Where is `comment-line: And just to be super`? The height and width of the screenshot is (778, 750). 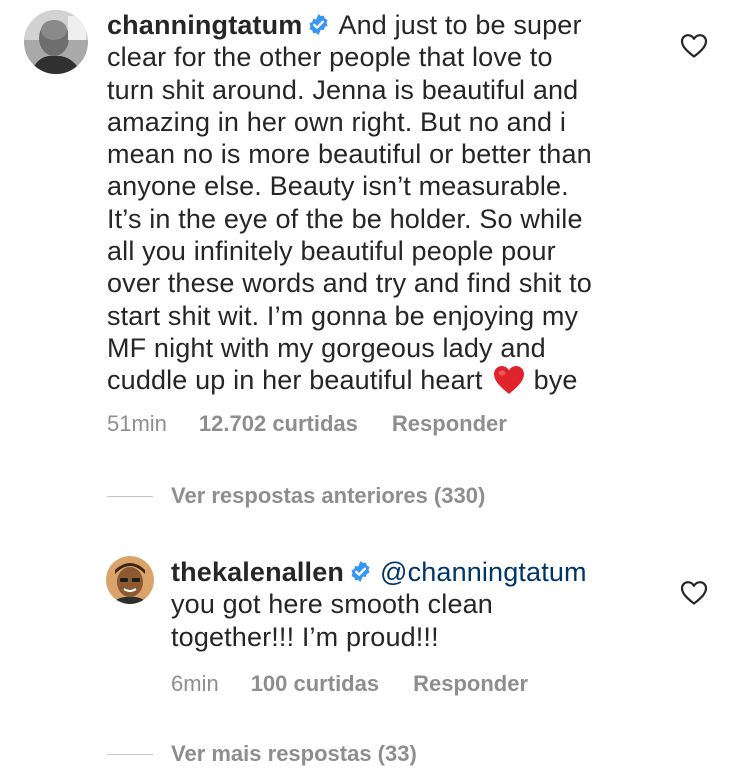
comment-line: And just to be super is located at coordinates (460, 25).